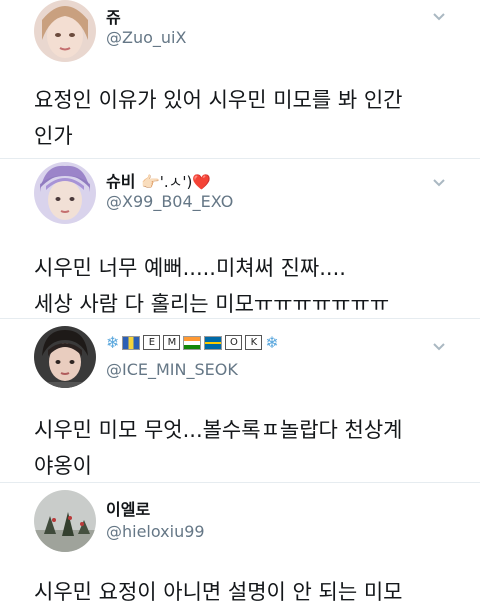  Describe the element at coordinates (172, 369) in the screenshot. I see `username: @ICE_MIN_SEOK` at that location.